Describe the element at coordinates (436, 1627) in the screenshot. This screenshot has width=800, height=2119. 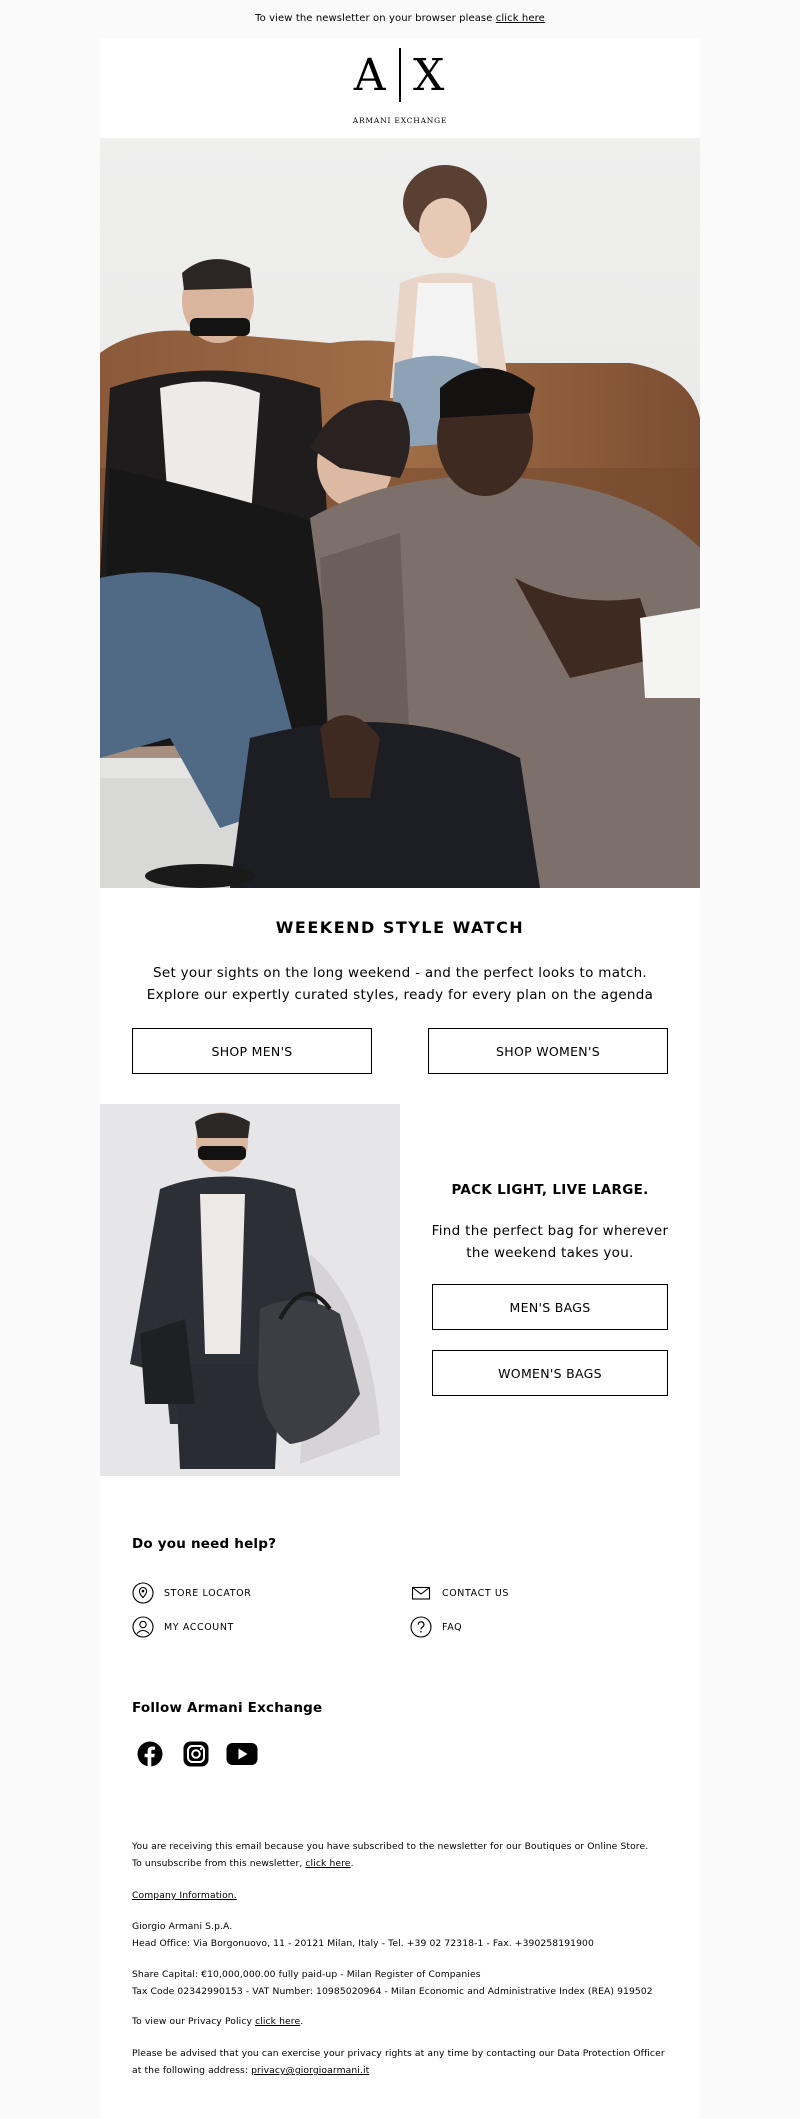
I see `faq-link: FAQ` at that location.